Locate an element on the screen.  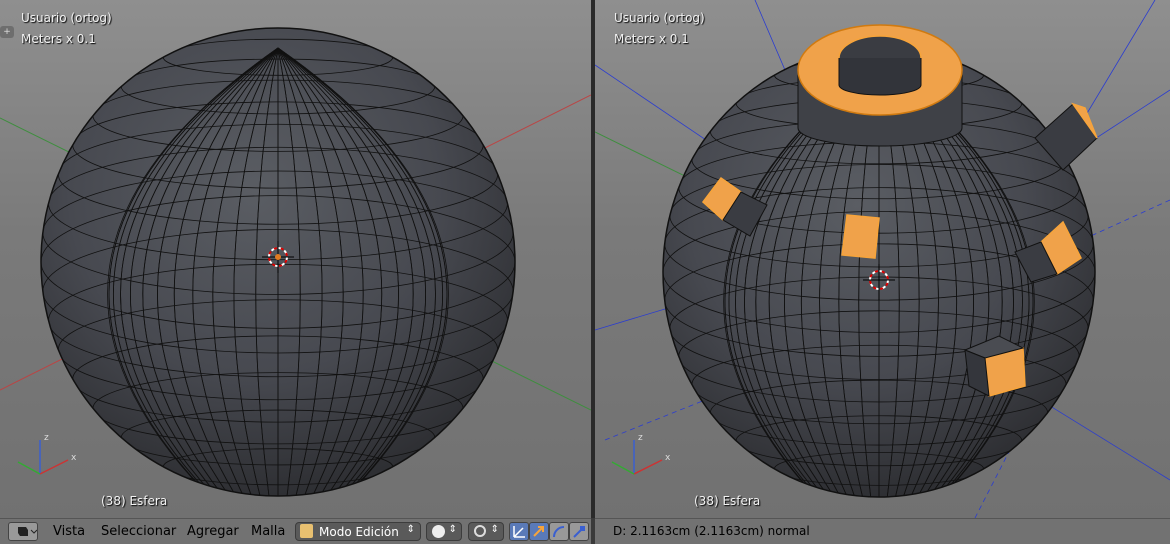
edit-mode-icon is located at coordinates (306, 531).